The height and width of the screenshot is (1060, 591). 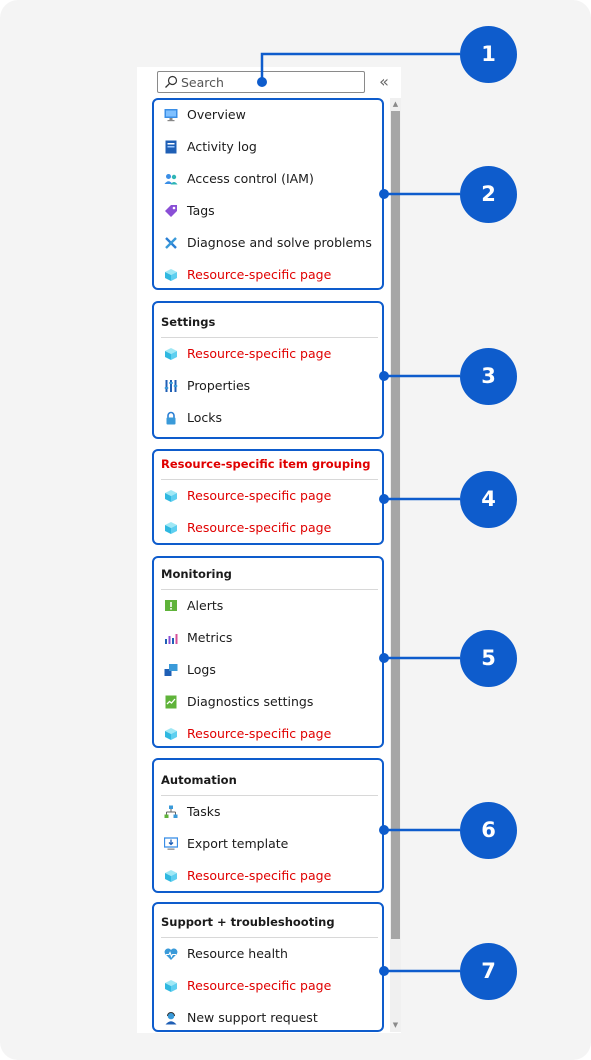 What do you see at coordinates (488, 54) in the screenshot?
I see `callout-badge-1: 1` at bounding box center [488, 54].